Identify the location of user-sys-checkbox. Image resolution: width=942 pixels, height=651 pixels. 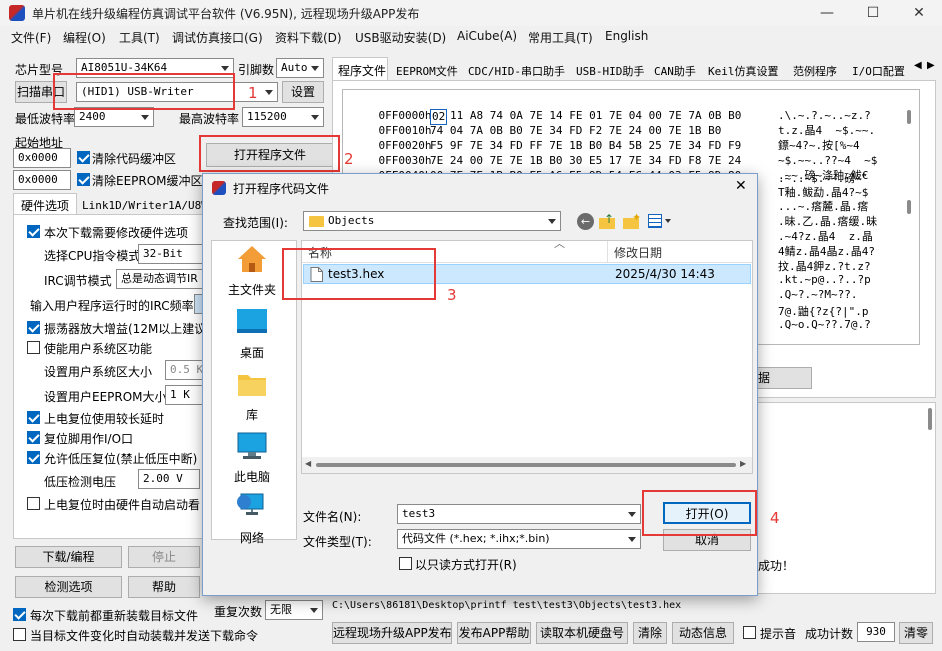
(33, 347).